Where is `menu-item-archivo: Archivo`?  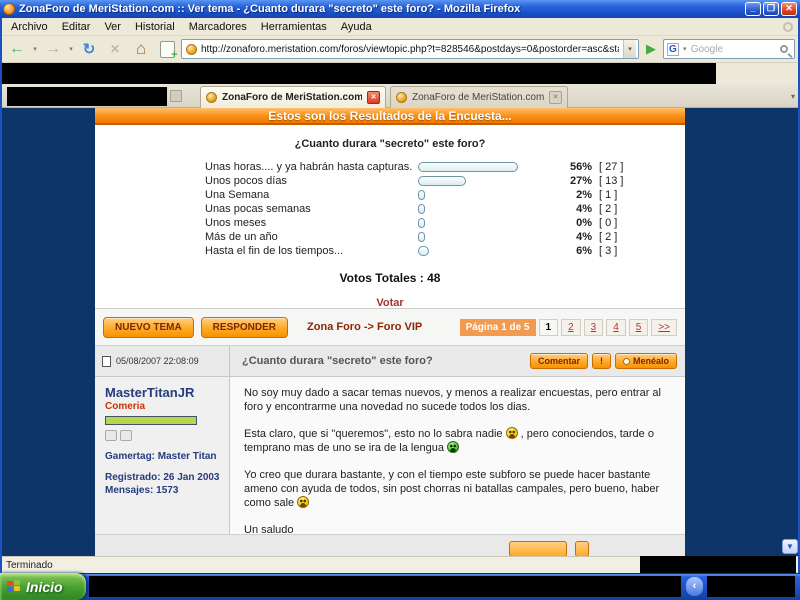 menu-item-archivo: Archivo is located at coordinates (29, 27).